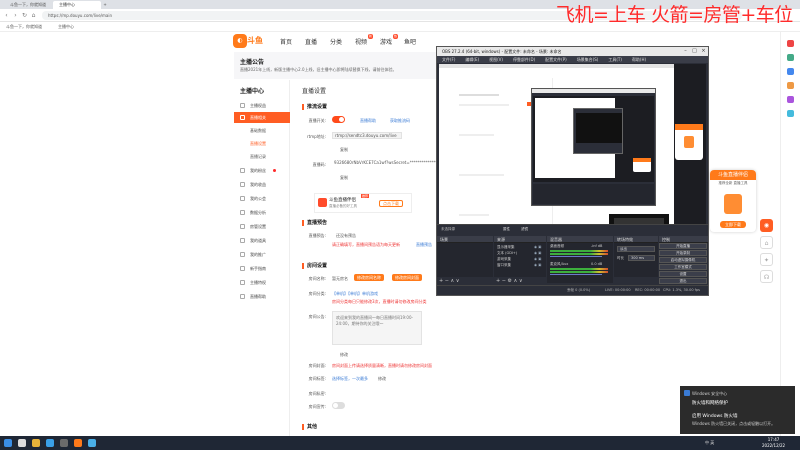 This screenshot has width=800, height=450. Describe the element at coordinates (105, 5) in the screenshot. I see `new-tab-icon: +` at that location.